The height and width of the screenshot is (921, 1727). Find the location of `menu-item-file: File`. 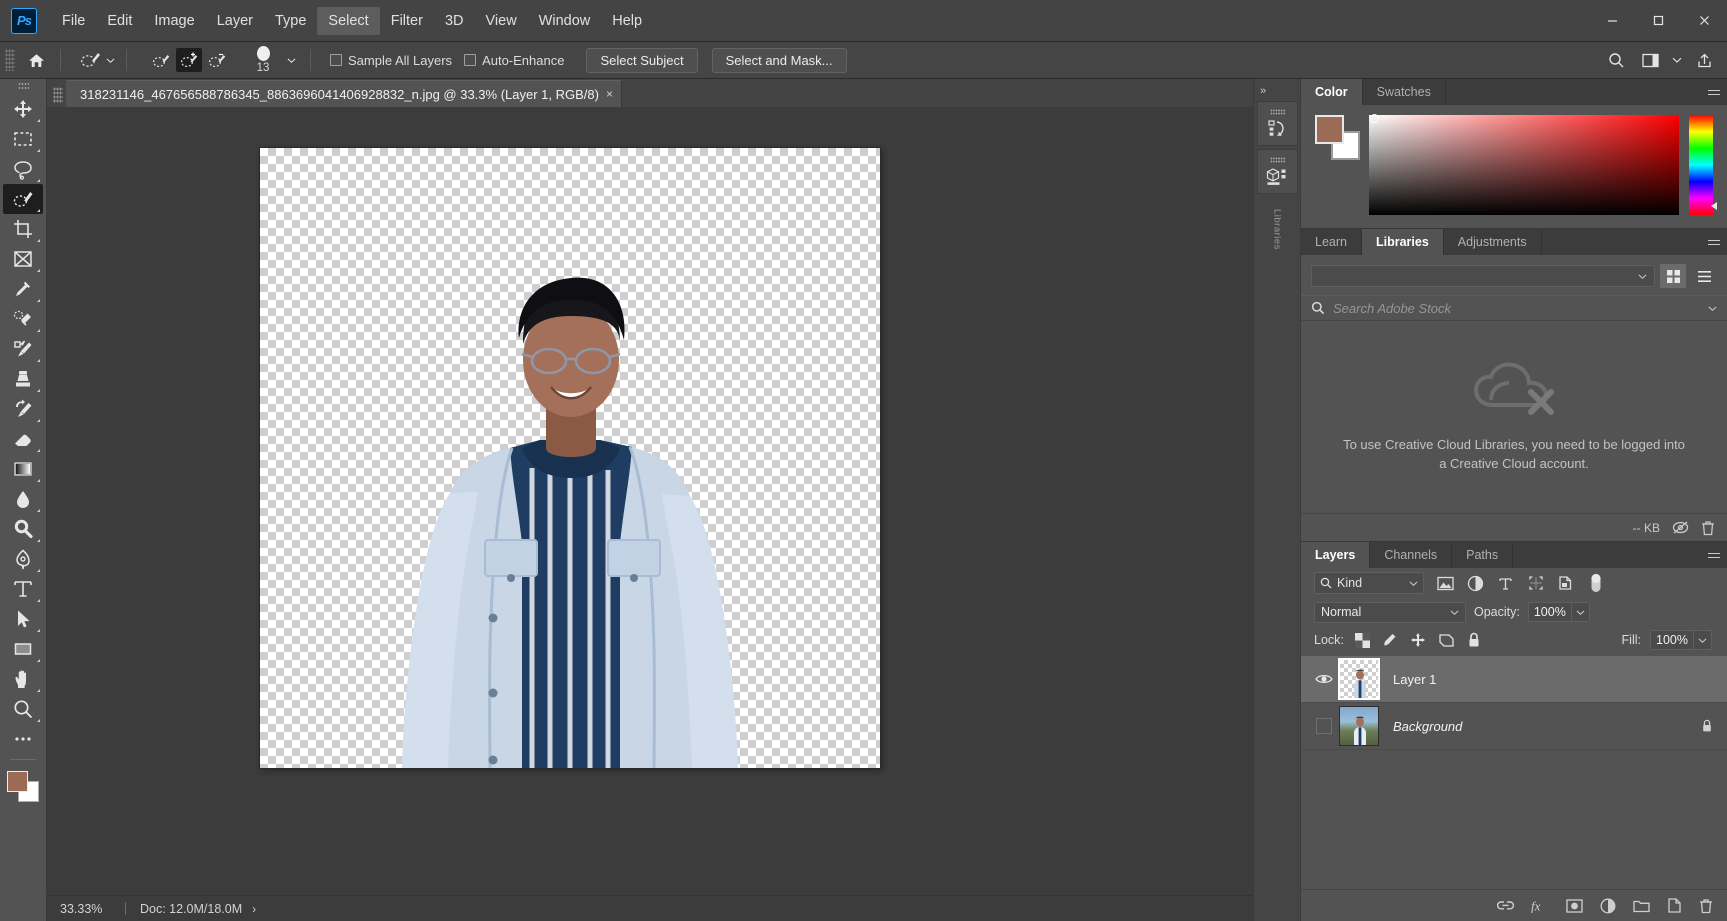

menu-item-file: File is located at coordinates (73, 21).